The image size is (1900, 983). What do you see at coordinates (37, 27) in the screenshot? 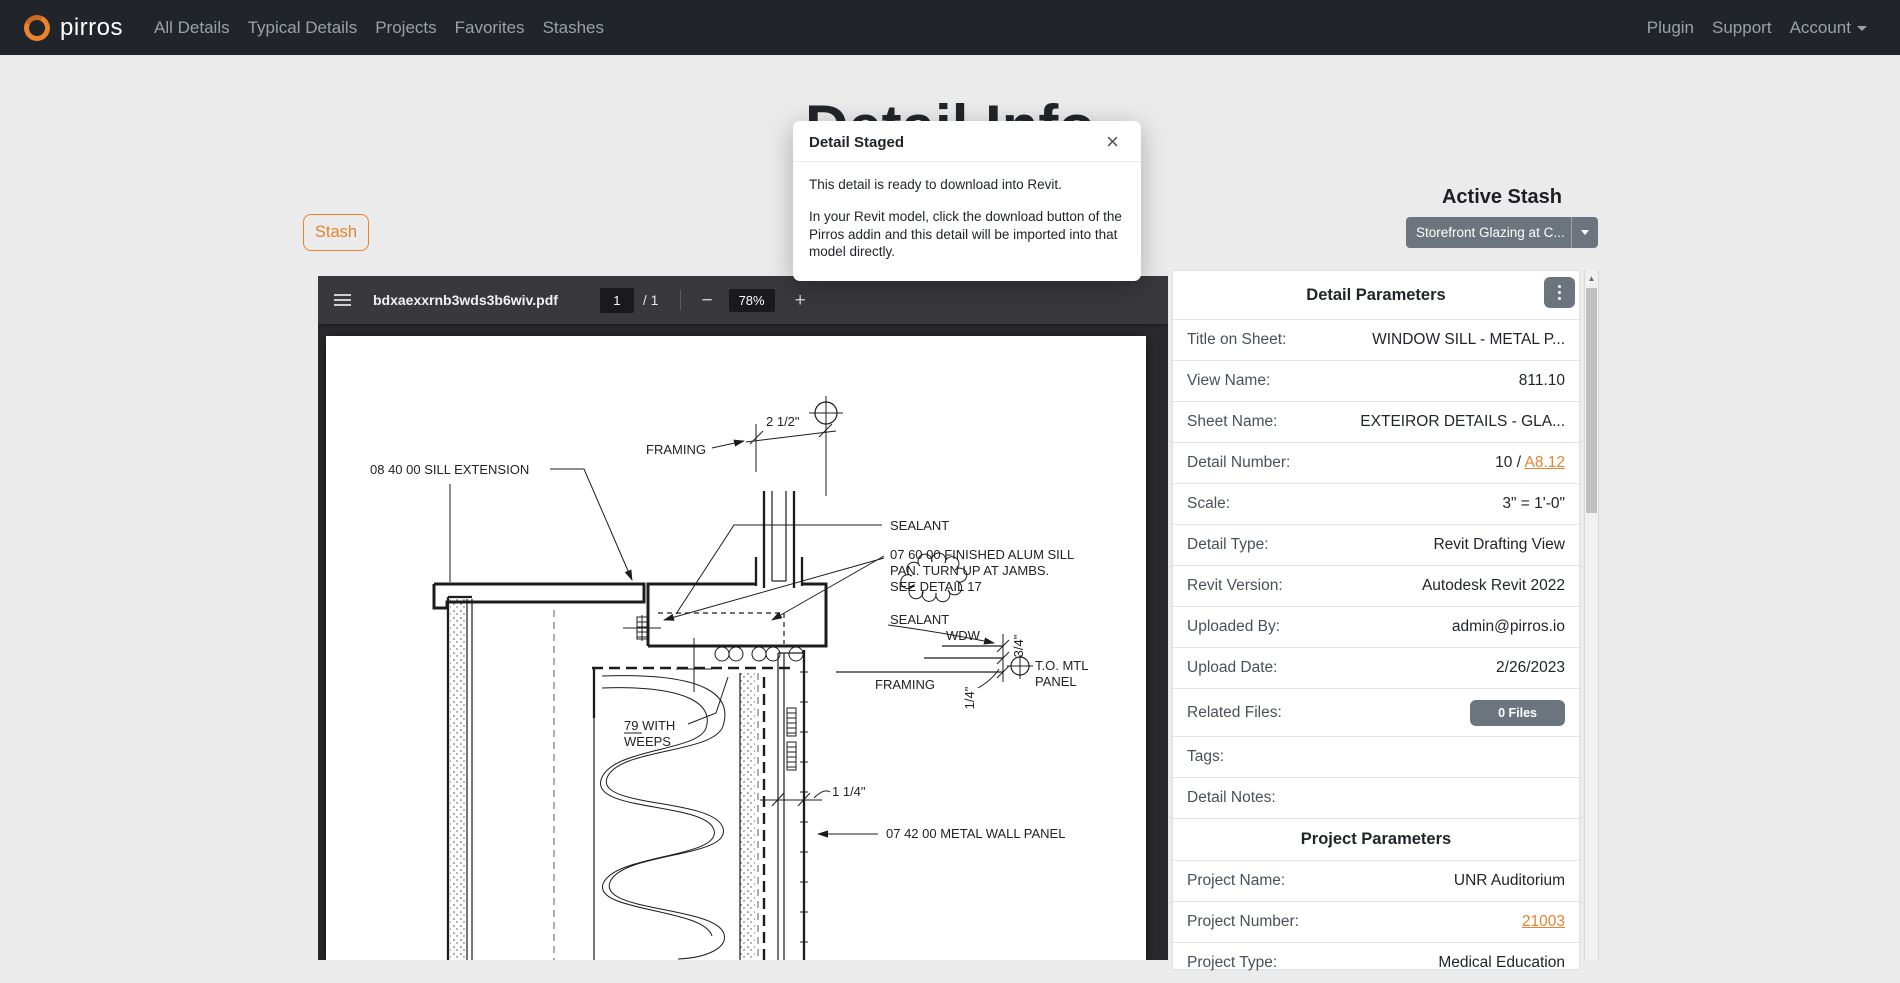
I see `pirros-logo-icon` at bounding box center [37, 27].